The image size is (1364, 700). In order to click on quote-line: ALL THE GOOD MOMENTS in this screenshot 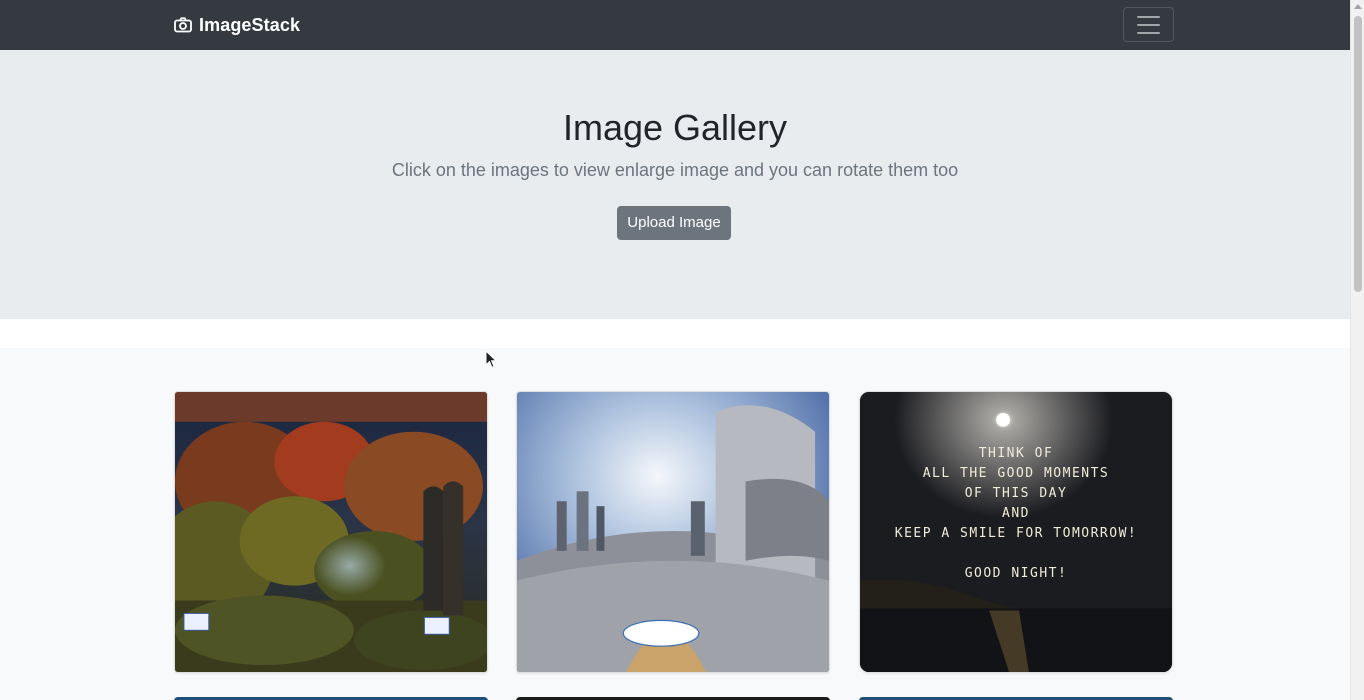, I will do `click(1016, 473)`.